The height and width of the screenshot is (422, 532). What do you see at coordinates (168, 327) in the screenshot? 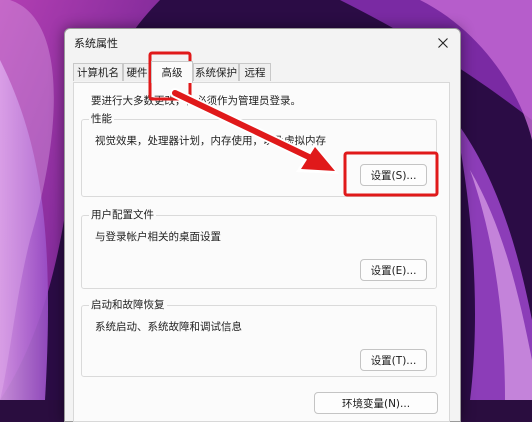
I see `startup-recovery-description: 系统启动、系统故障和调试信息` at bounding box center [168, 327].